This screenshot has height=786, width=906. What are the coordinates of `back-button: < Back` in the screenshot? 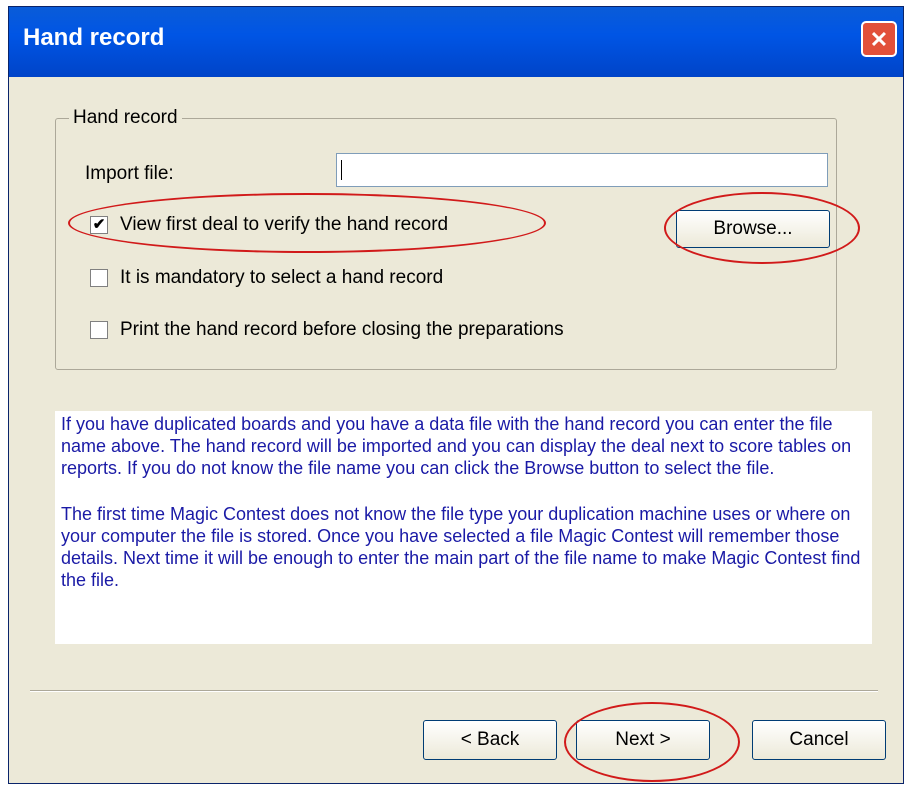 It's located at (490, 740).